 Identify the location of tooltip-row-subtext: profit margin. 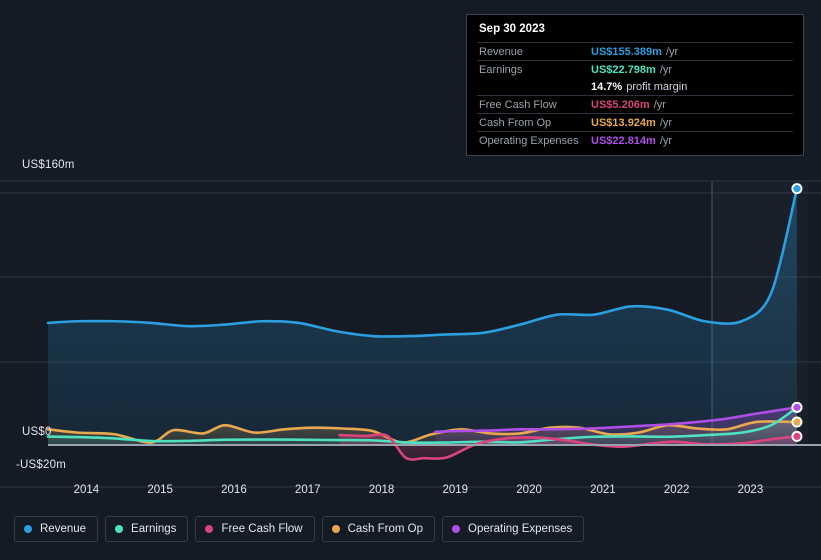
(657, 86).